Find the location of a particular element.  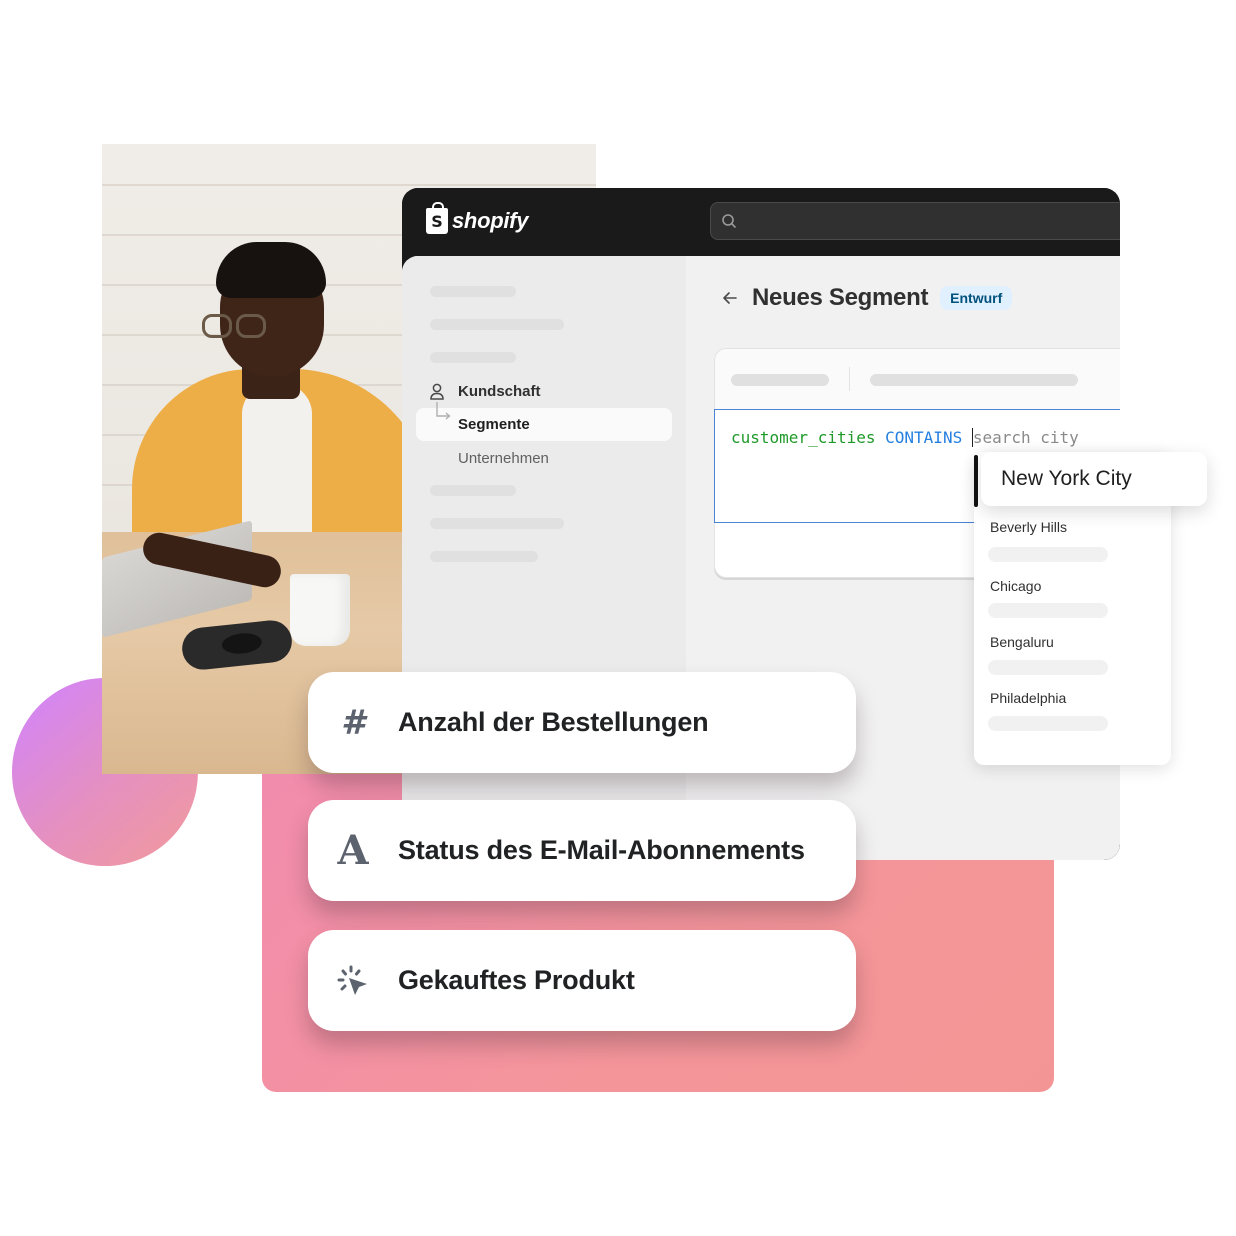

top-bar: S shopify is located at coordinates (761, 222).